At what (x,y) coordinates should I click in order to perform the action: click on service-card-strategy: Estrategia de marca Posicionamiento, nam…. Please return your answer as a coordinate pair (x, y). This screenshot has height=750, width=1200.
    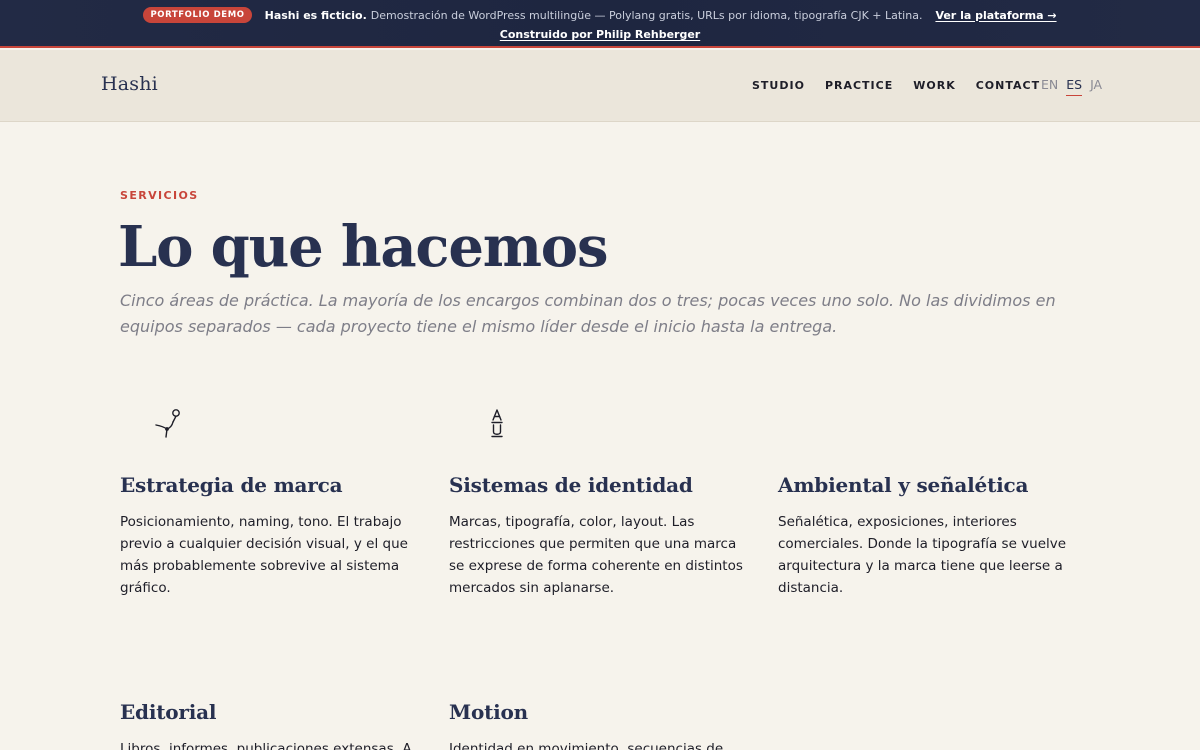
    Looking at the image, I should click on (275, 500).